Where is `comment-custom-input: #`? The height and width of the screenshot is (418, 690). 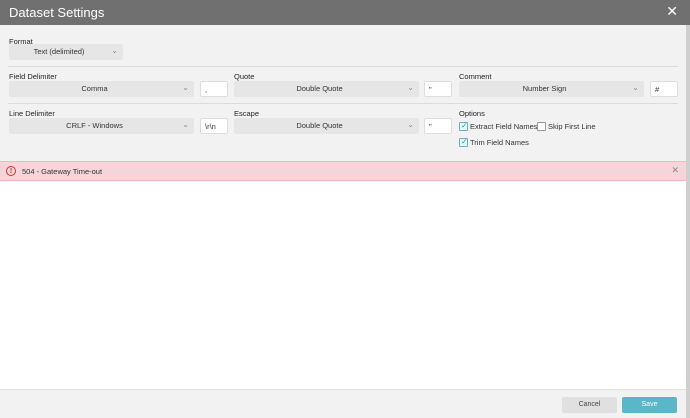 comment-custom-input: # is located at coordinates (664, 89).